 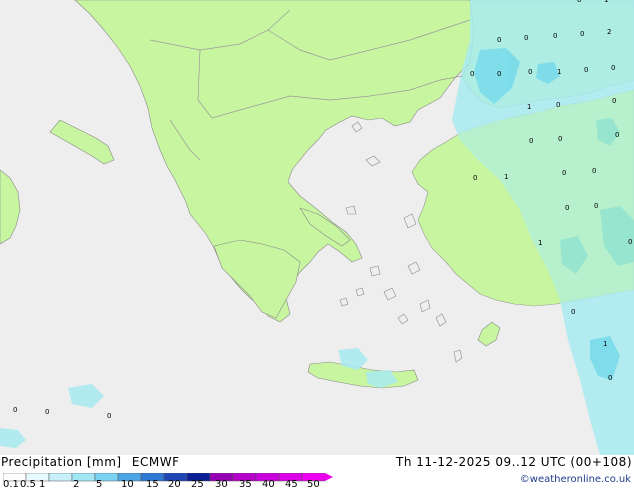 What do you see at coordinates (99, 484) in the screenshot?
I see `legend-label: 5` at bounding box center [99, 484].